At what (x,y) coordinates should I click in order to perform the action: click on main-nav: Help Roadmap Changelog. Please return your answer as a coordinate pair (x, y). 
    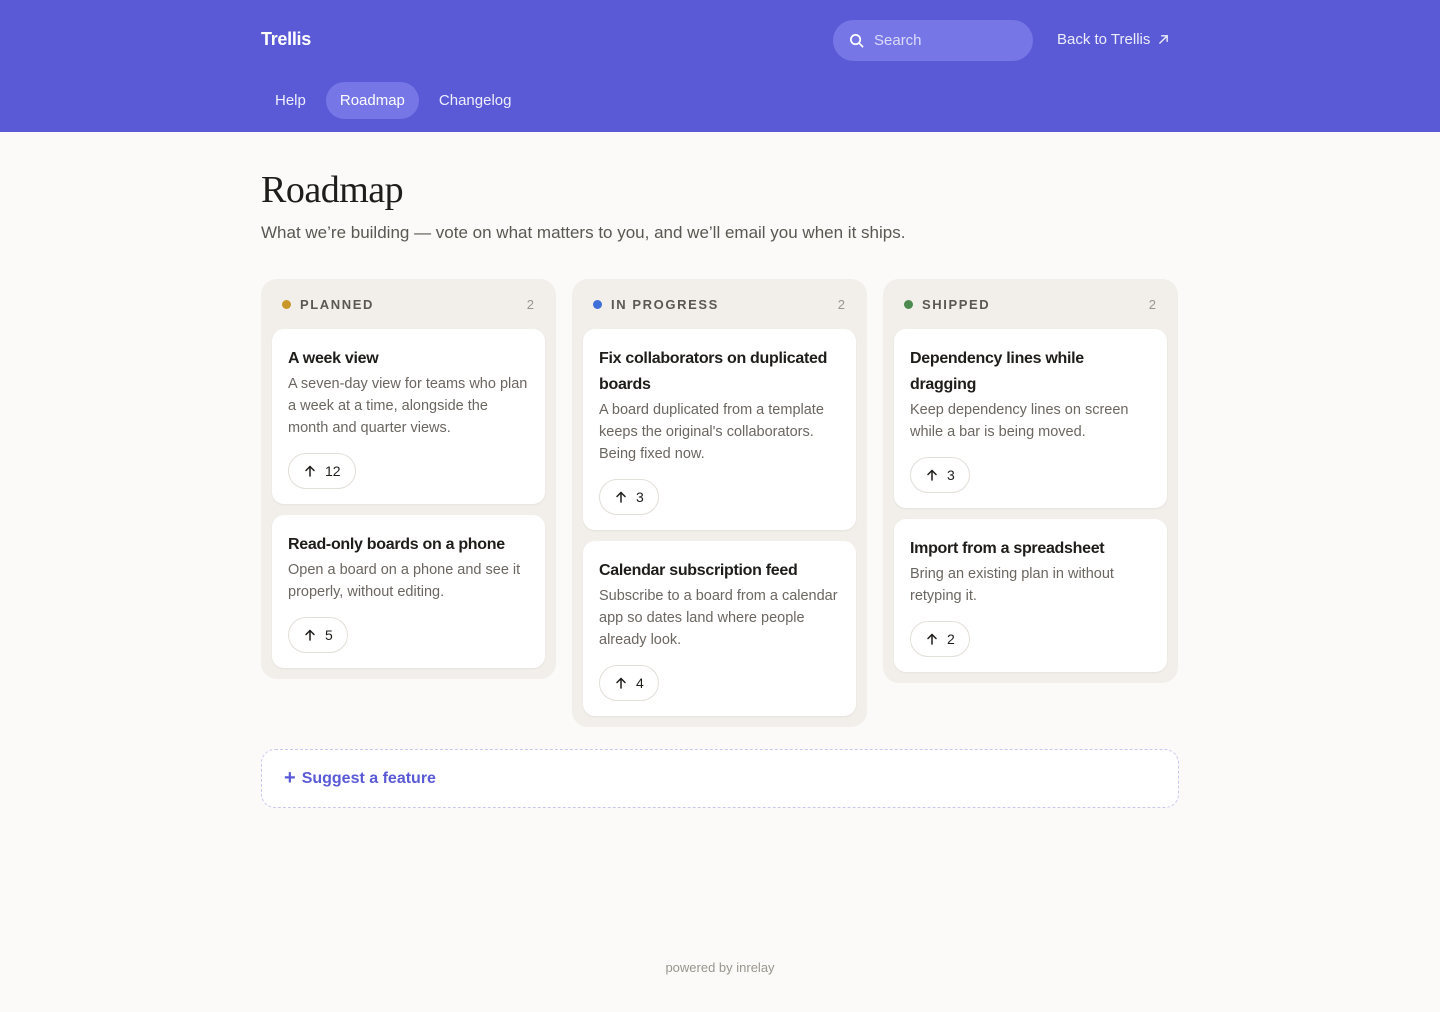
    Looking at the image, I should click on (393, 100).